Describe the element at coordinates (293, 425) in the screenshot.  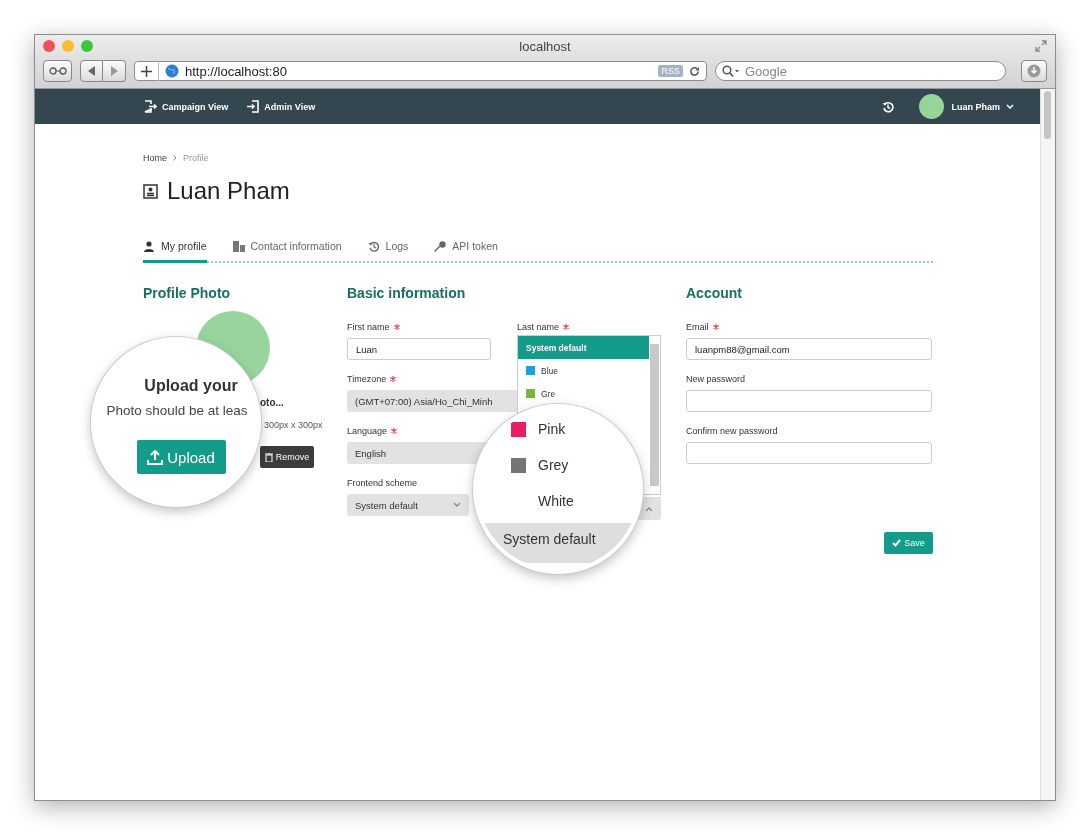
I see `size-hint: 300px x 300px` at that location.